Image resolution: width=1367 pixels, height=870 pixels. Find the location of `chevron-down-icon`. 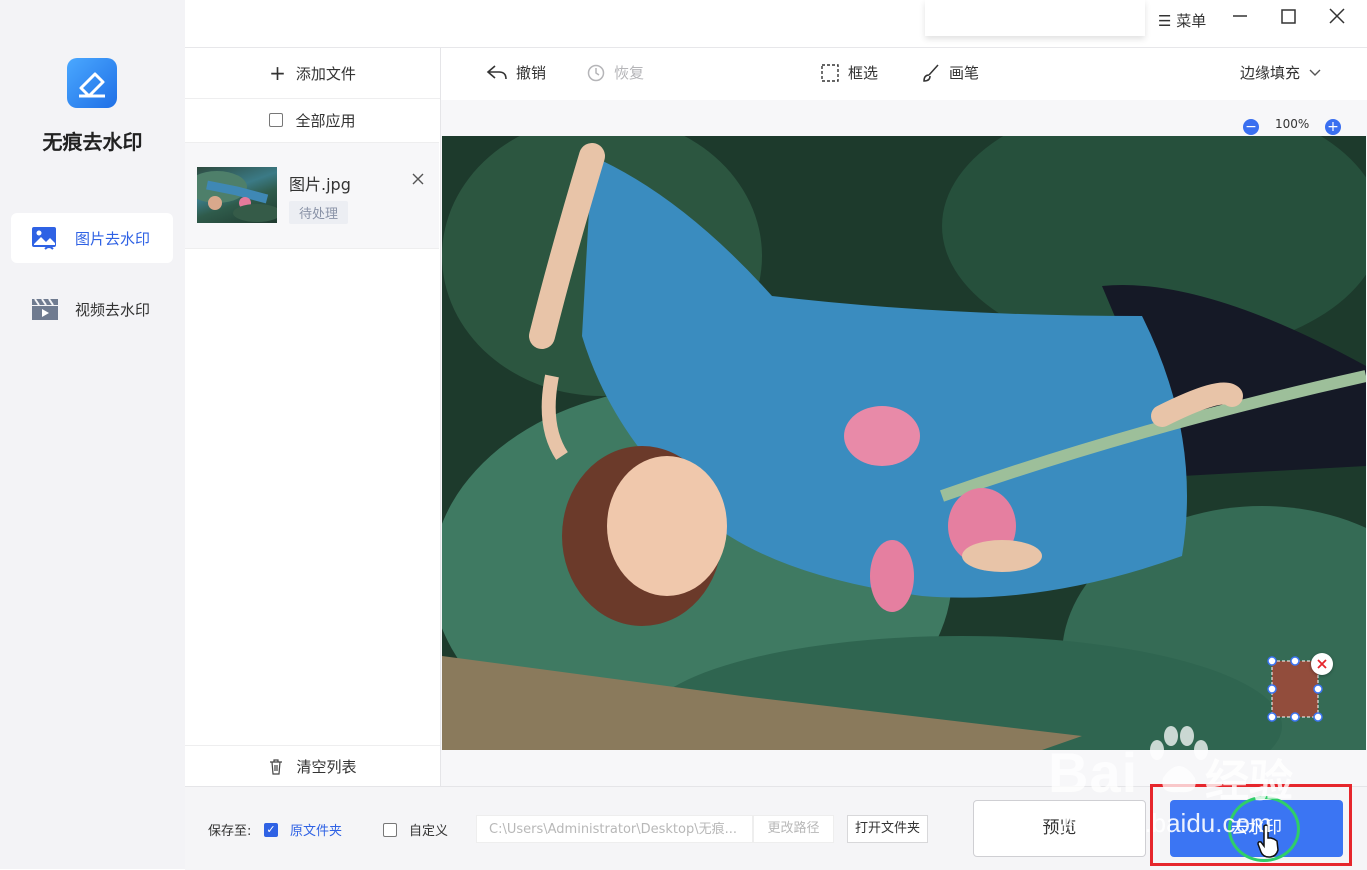

chevron-down-icon is located at coordinates (1315, 72).